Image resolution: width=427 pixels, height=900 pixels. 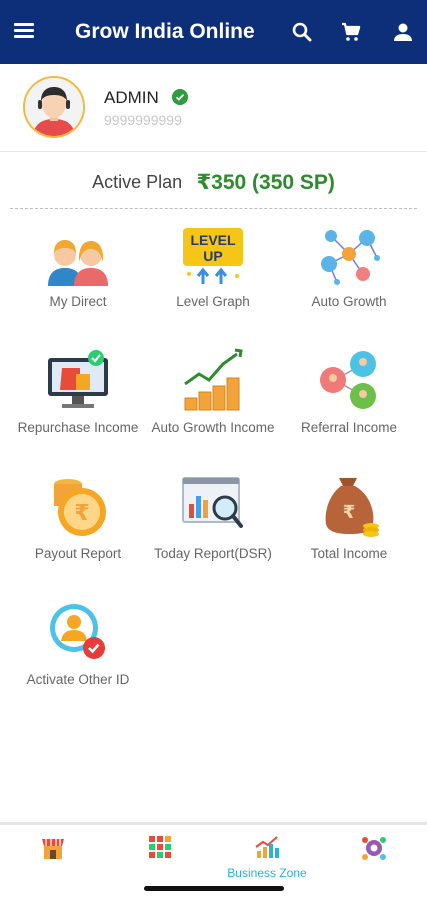 I want to click on tile-label: Activate Other ID, so click(x=78, y=679).